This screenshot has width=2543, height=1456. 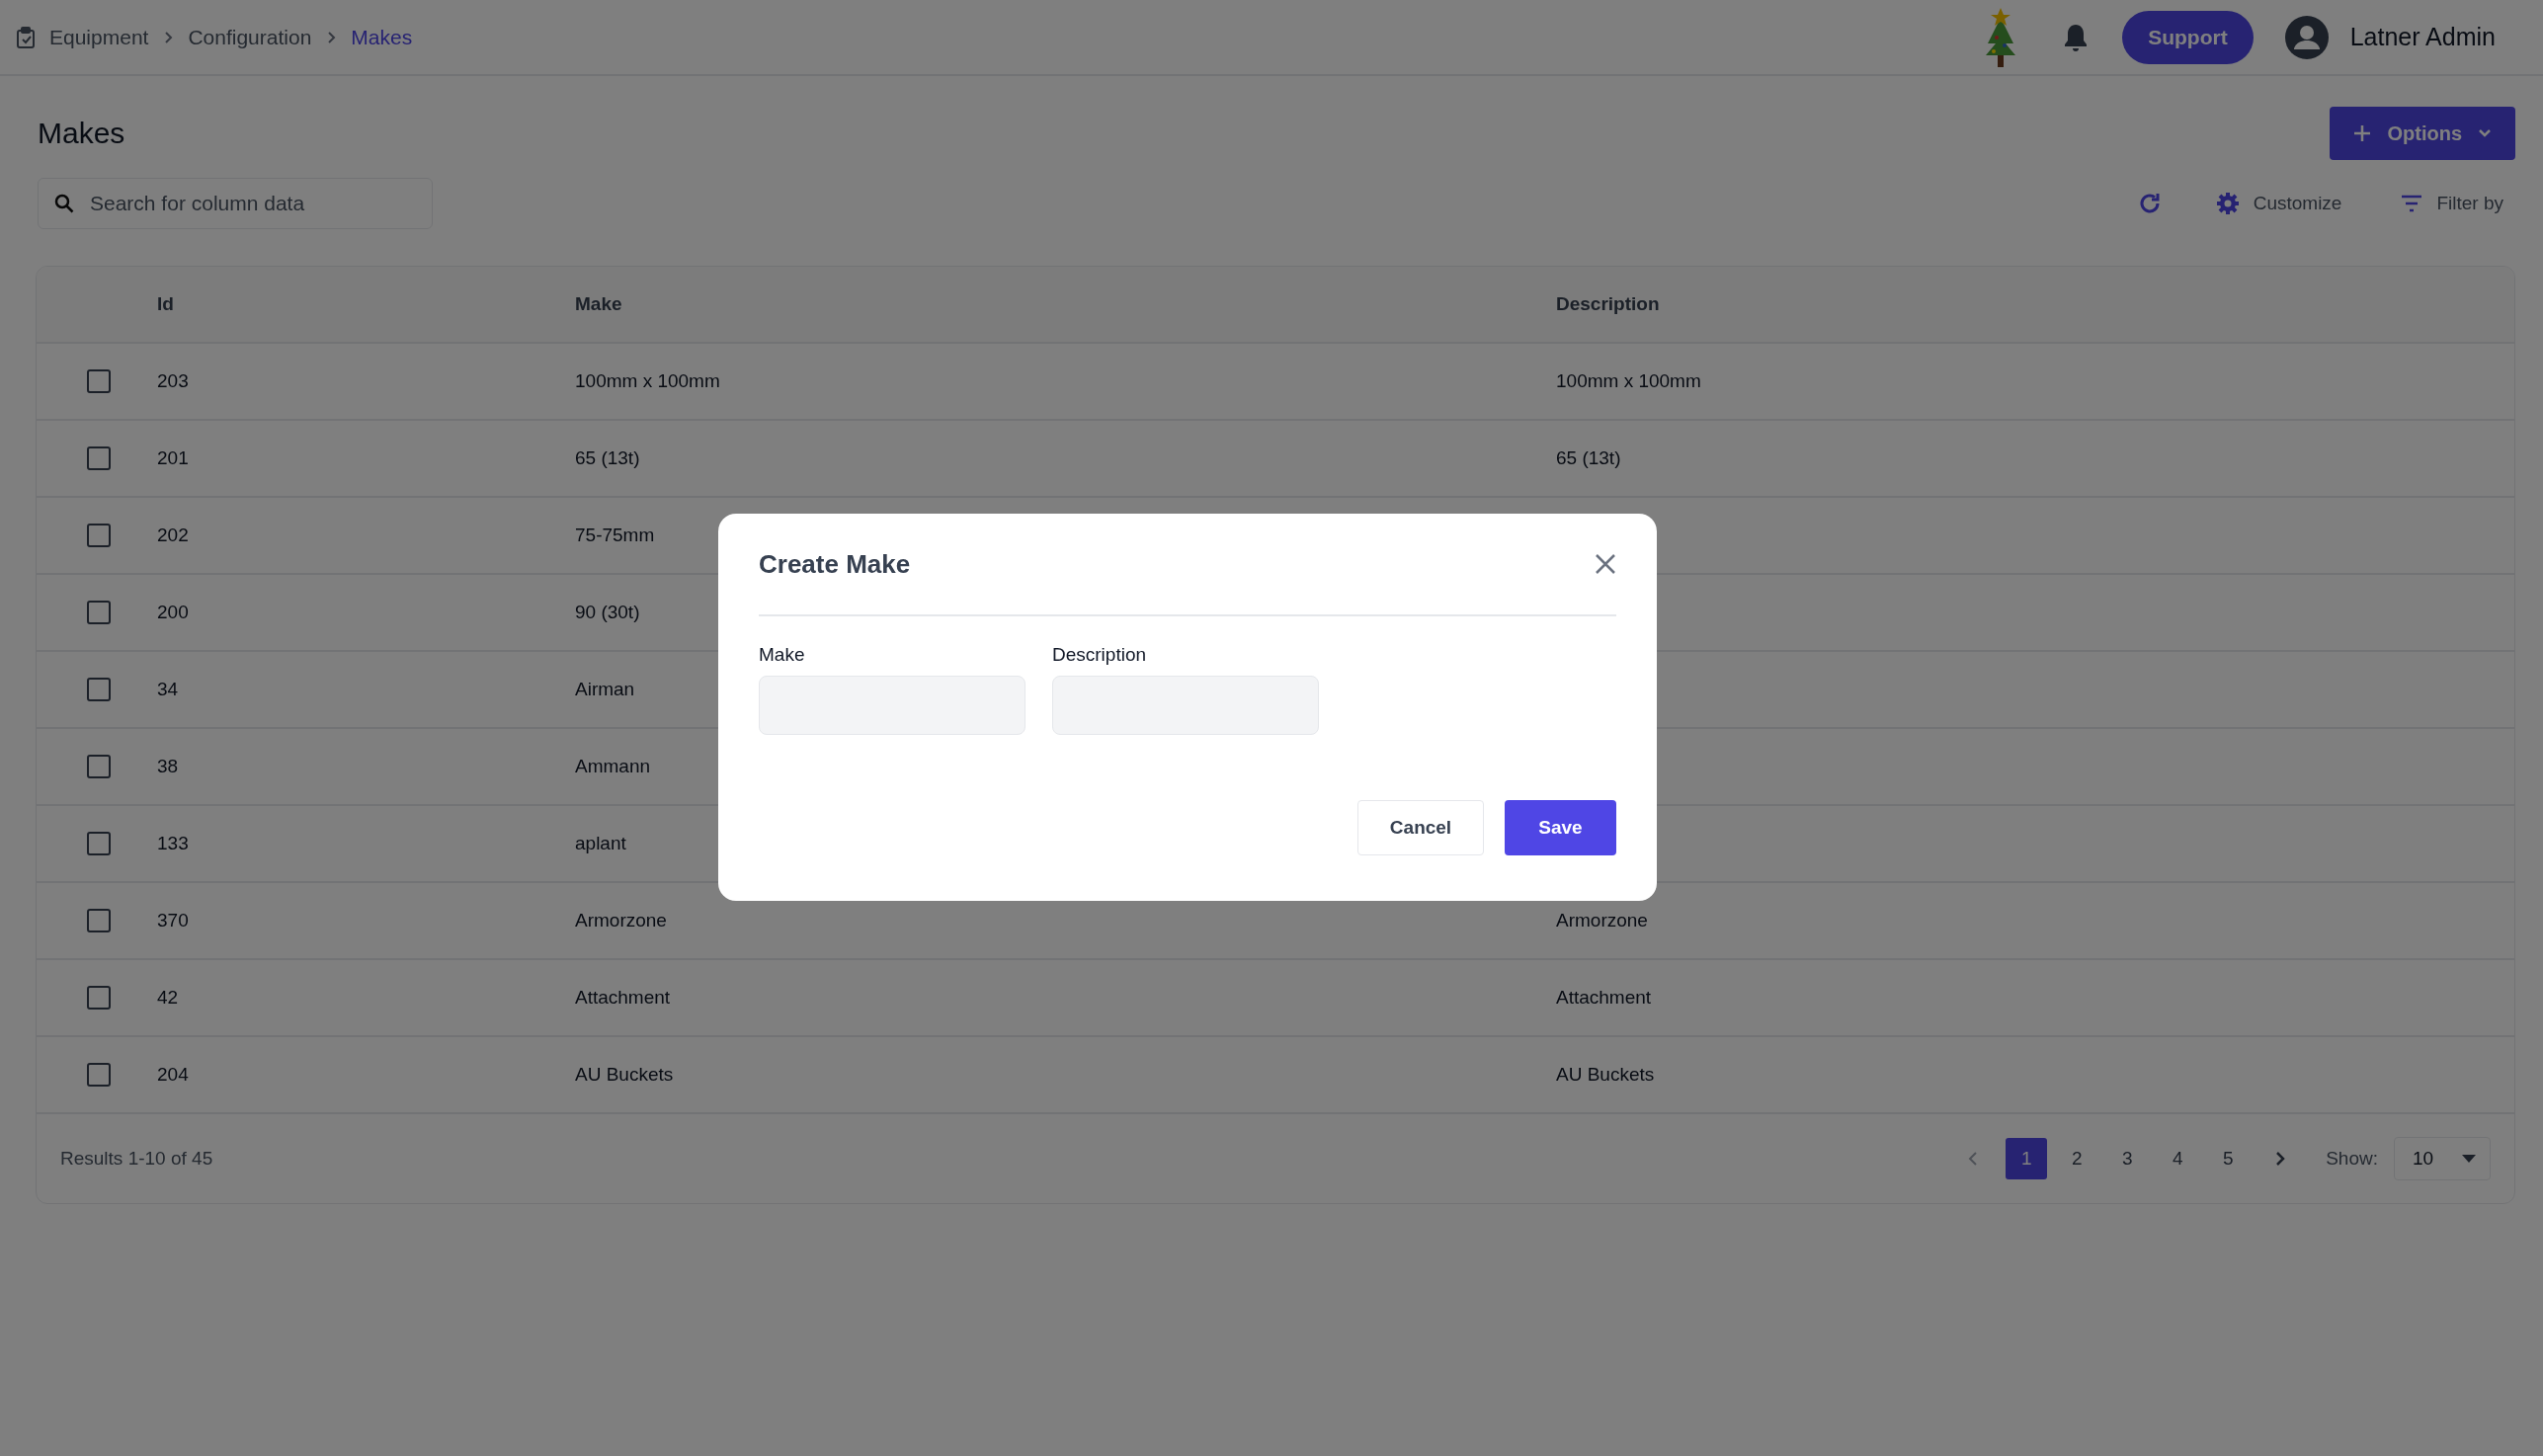 What do you see at coordinates (2362, 133) in the screenshot?
I see `plus-icon` at bounding box center [2362, 133].